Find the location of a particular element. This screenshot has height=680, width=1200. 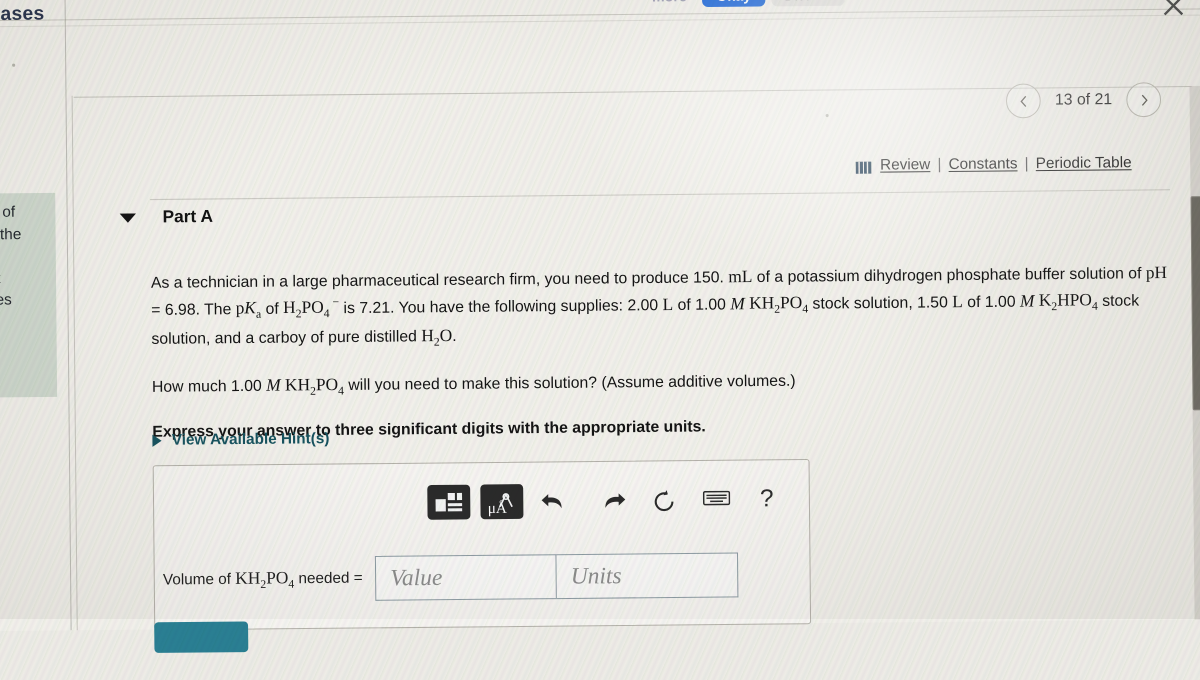

reset-icon is located at coordinates (665, 500).